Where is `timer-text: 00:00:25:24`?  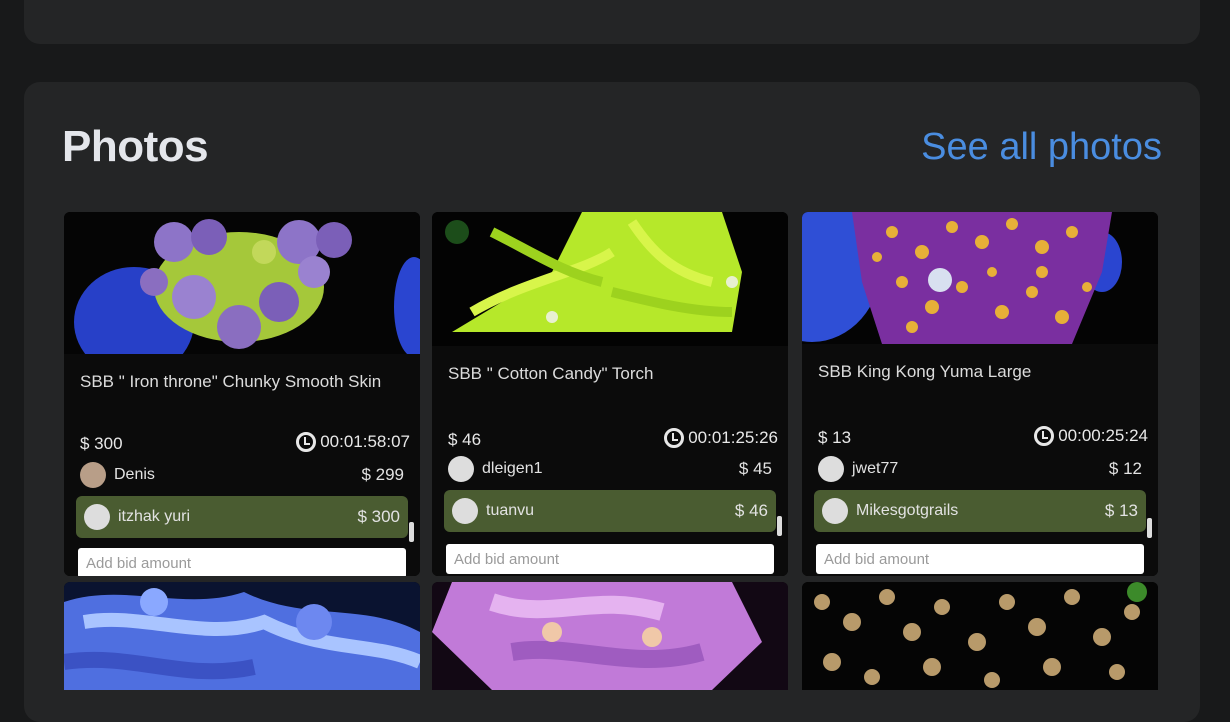 timer-text: 00:00:25:24 is located at coordinates (1103, 435).